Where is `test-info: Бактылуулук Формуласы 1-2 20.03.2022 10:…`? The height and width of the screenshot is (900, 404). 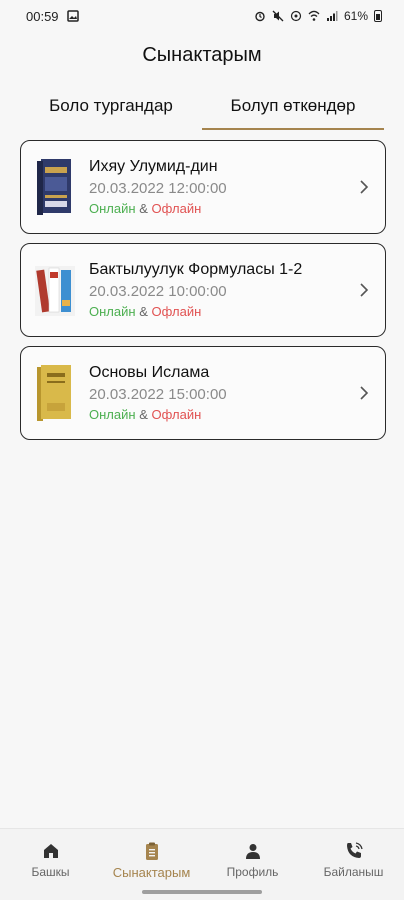 test-info: Бактылуулук Формуласы 1-2 20.03.2022 10:… is located at coordinates (237, 290).